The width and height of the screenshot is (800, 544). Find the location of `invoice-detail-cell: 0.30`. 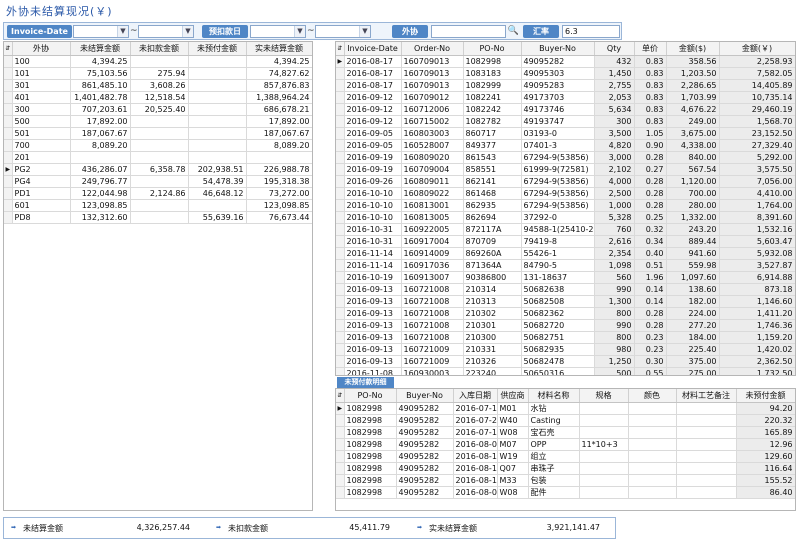

invoice-detail-cell: 0.30 is located at coordinates (650, 361).